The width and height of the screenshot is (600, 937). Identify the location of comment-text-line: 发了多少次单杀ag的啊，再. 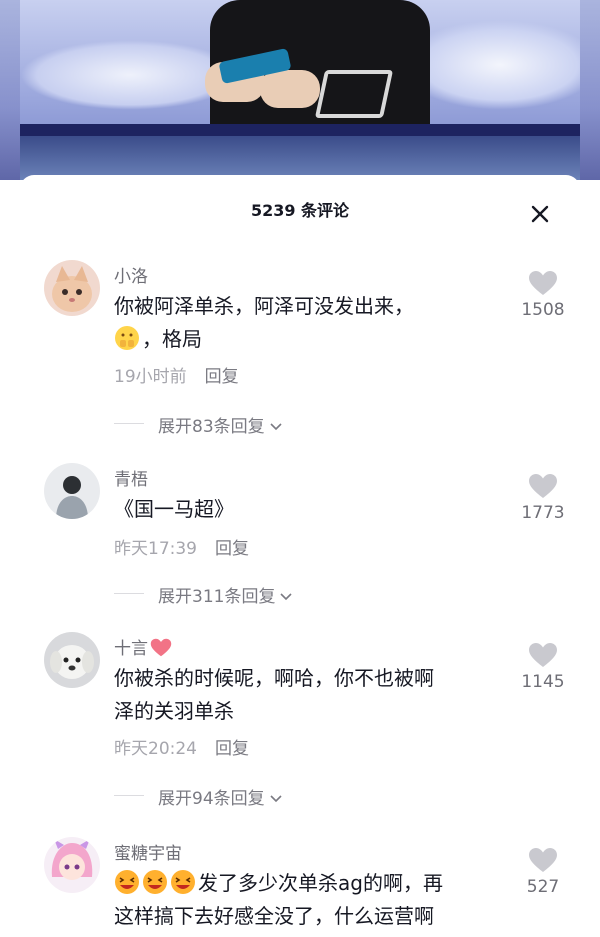
(306, 883).